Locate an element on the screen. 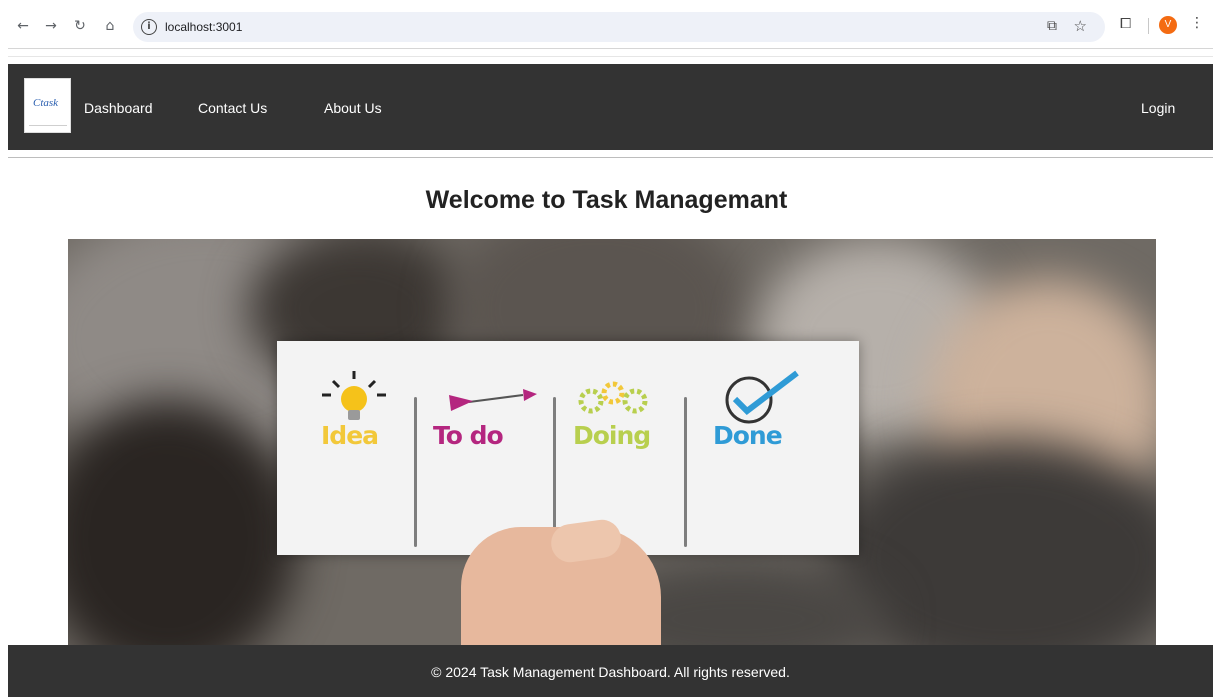  logo-text: Ctask is located at coordinates (46, 103).